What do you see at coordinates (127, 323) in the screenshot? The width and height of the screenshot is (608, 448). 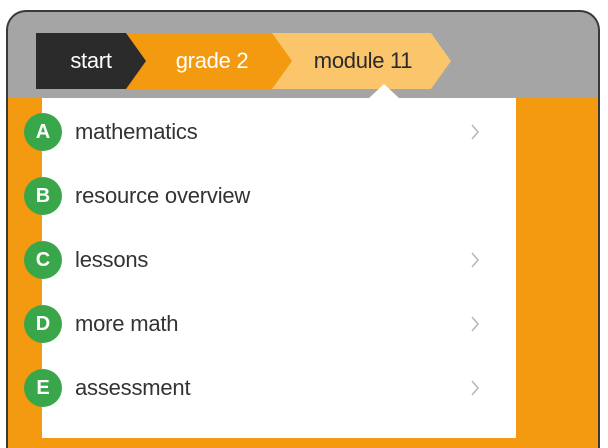 I see `menu-item-label: more math` at bounding box center [127, 323].